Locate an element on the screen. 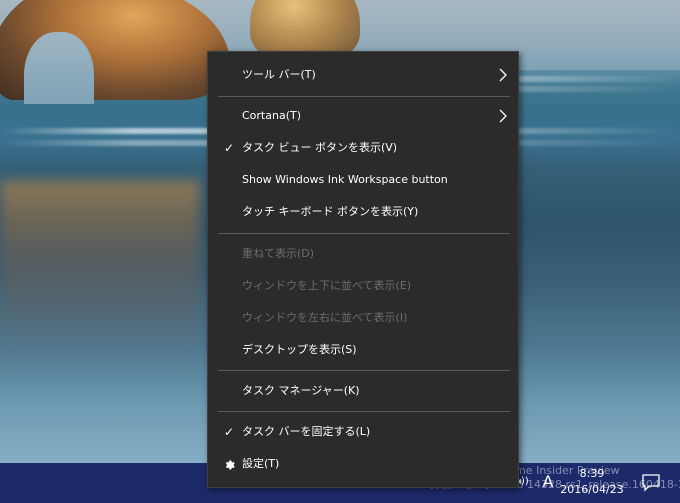  menu-item-settings: 設定(T) is located at coordinates (363, 464).